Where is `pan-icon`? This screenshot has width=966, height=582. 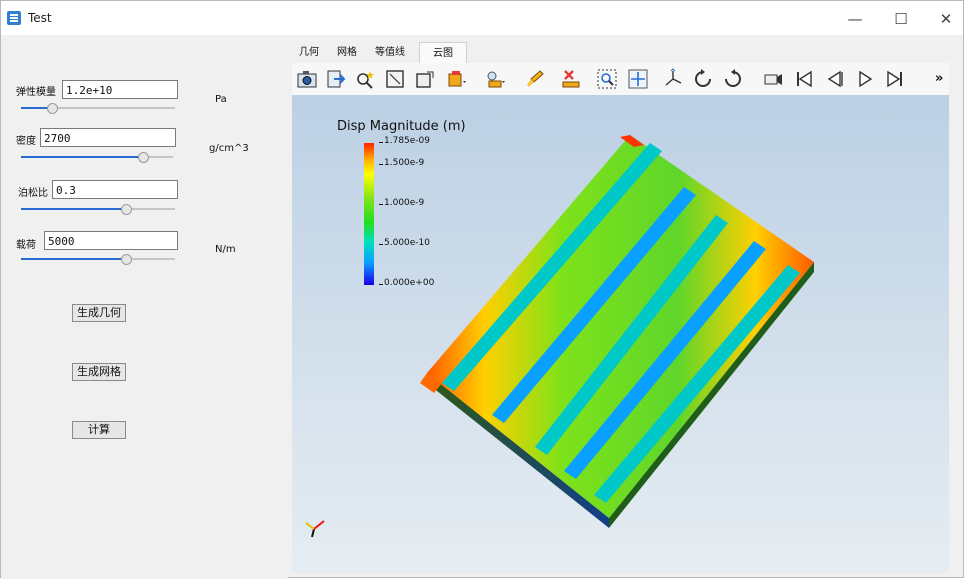
pan-icon is located at coordinates (638, 79).